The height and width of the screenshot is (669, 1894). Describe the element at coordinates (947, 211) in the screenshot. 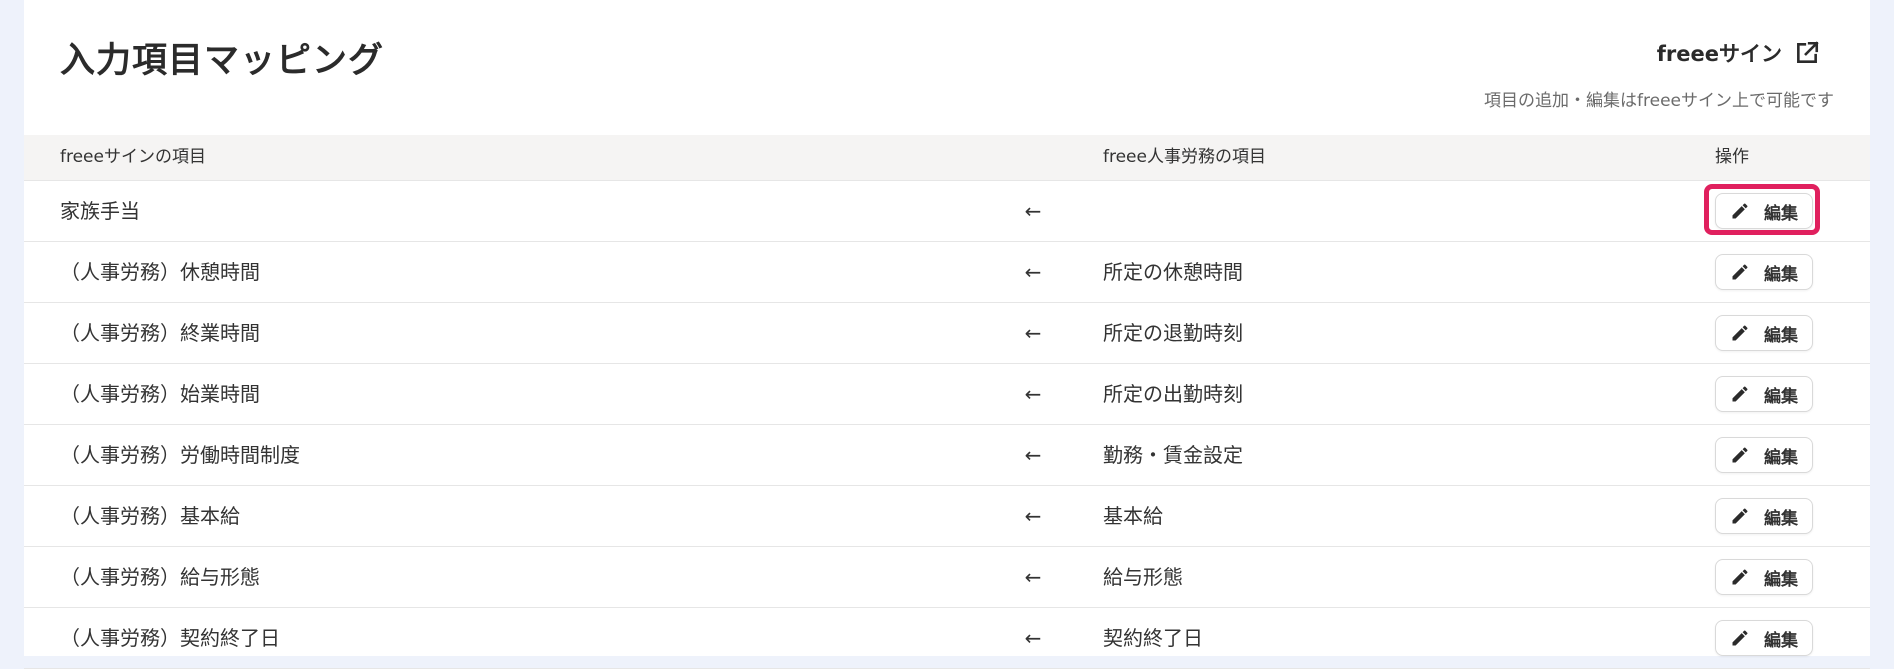

I see `table-row: 家族手当 ← 編集` at that location.